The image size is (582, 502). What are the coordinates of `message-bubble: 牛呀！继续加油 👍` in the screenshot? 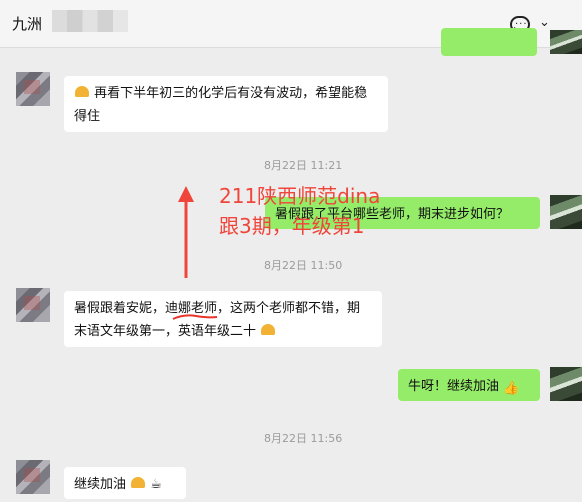 It's located at (469, 385).